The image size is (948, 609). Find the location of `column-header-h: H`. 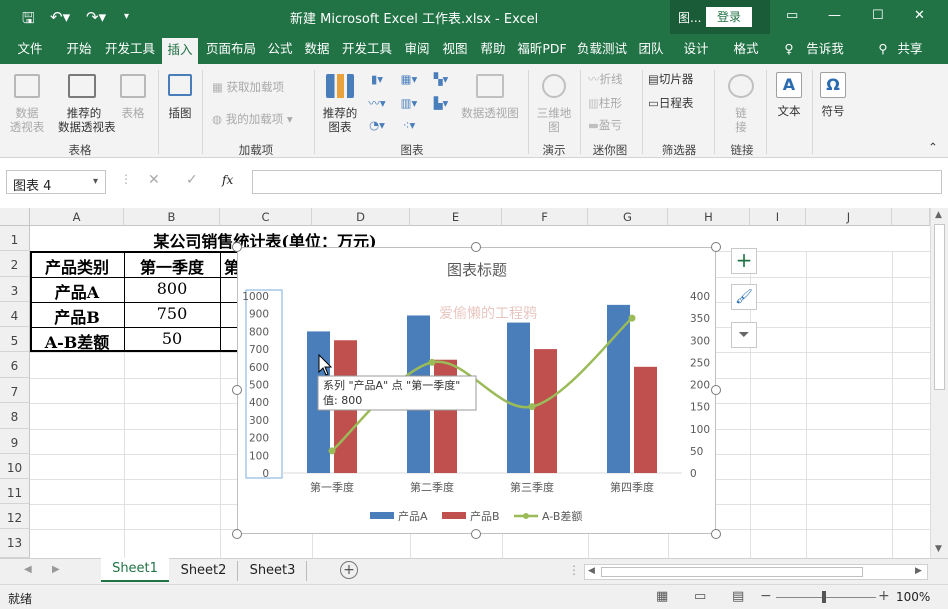

column-header-h: H is located at coordinates (709, 217).